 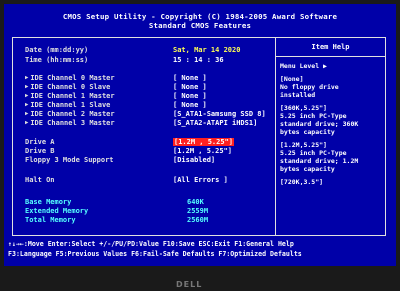 I want to click on time-label: Time (hh:mm:ss), so click(x=57, y=60).